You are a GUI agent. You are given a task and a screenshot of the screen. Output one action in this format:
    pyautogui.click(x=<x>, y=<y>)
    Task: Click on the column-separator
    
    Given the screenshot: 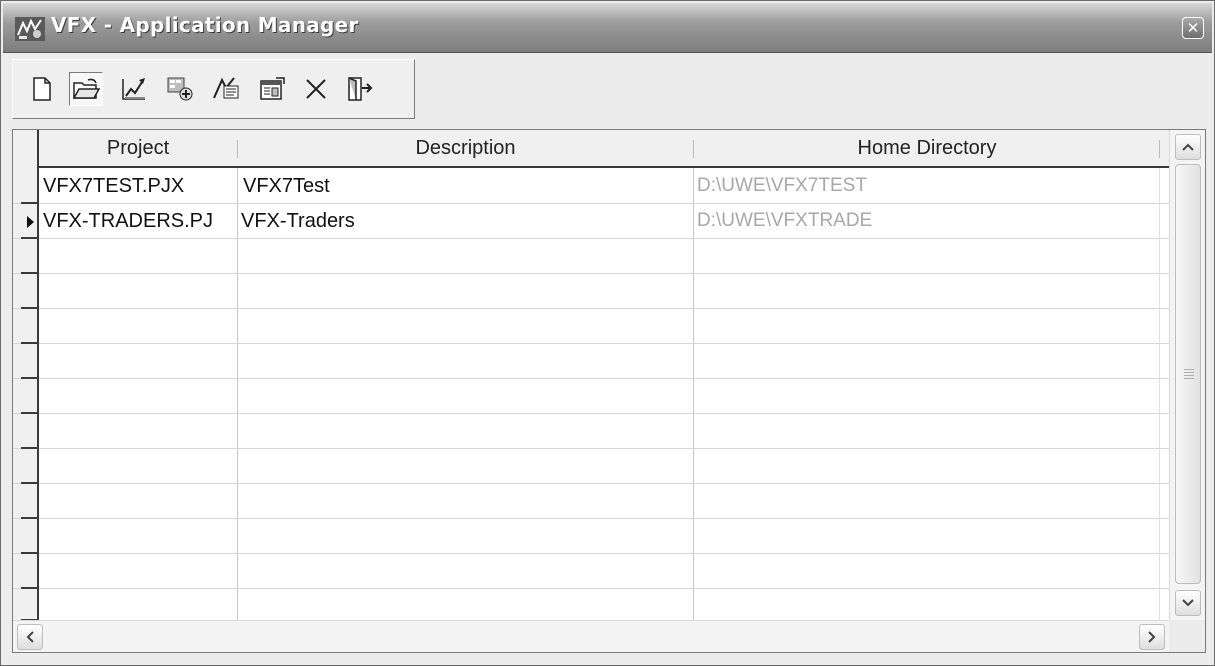 What is the action you would take?
    pyautogui.click(x=1159, y=149)
    